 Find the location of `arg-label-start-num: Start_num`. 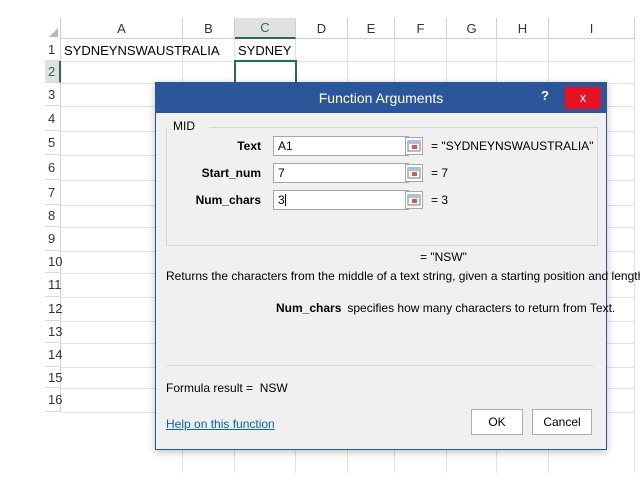

arg-label-start-num: Start_num is located at coordinates (231, 173).